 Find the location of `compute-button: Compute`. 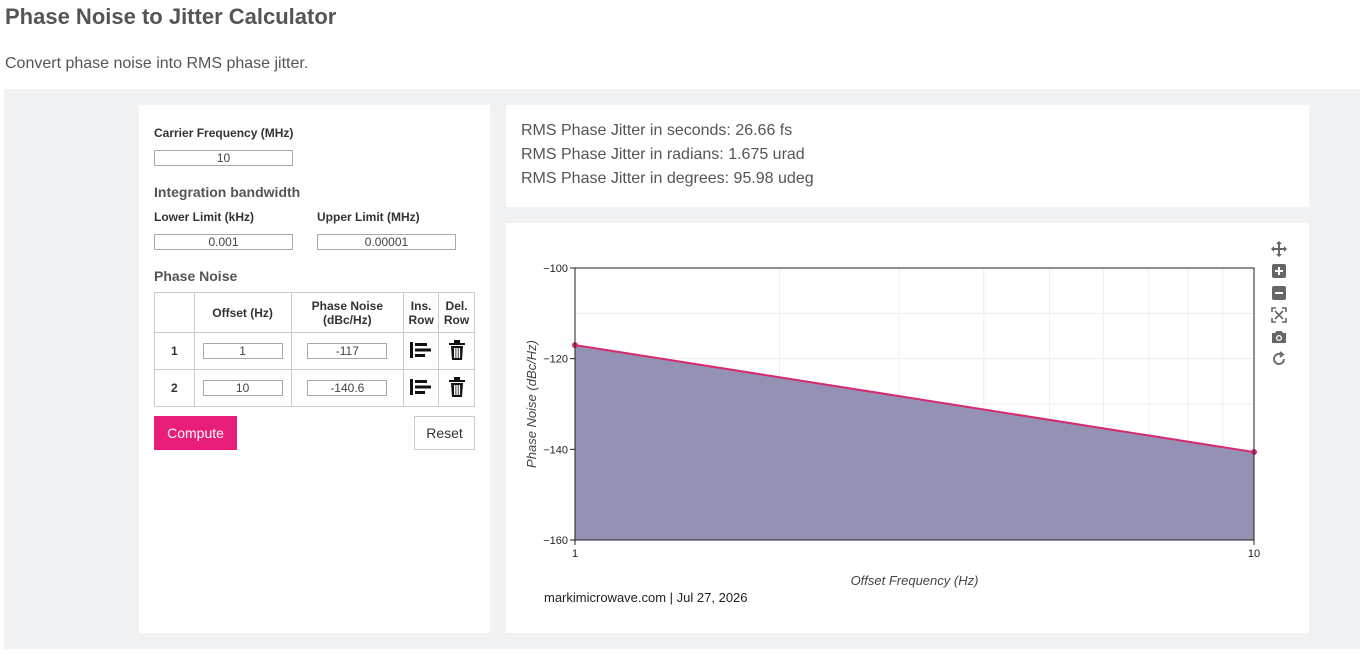

compute-button: Compute is located at coordinates (195, 433).